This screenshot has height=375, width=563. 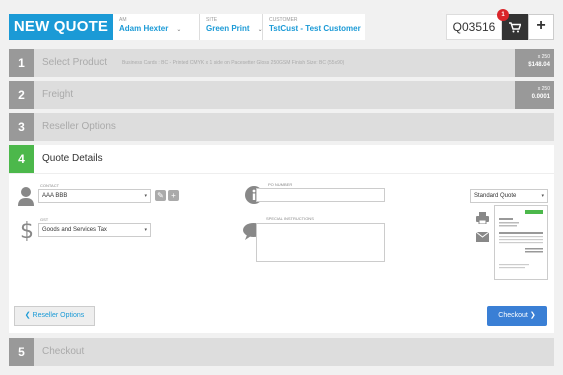 I want to click on step-number: 3, so click(x=21, y=127).